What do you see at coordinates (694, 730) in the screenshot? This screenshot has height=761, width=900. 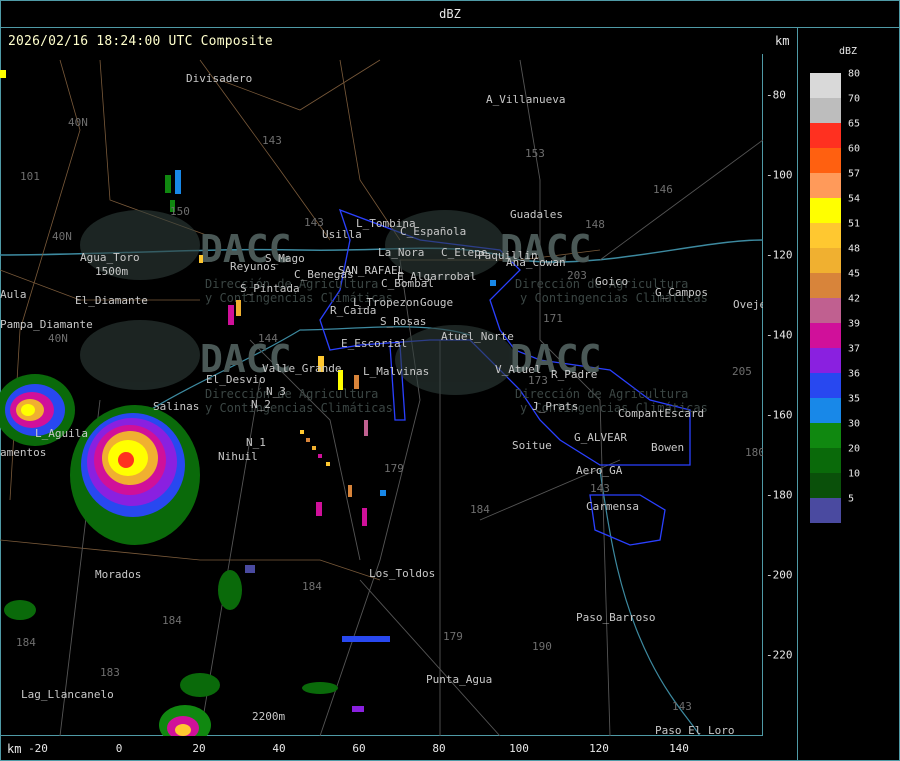 I see `place-label: Paso_El_Loro` at bounding box center [694, 730].